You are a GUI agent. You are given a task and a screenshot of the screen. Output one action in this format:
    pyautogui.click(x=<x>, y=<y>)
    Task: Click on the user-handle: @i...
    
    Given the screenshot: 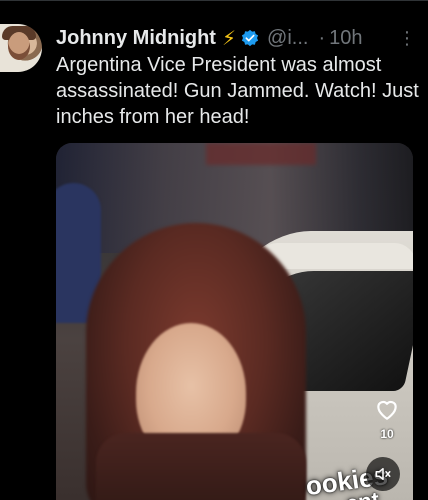 What is the action you would take?
    pyautogui.click(x=287, y=38)
    